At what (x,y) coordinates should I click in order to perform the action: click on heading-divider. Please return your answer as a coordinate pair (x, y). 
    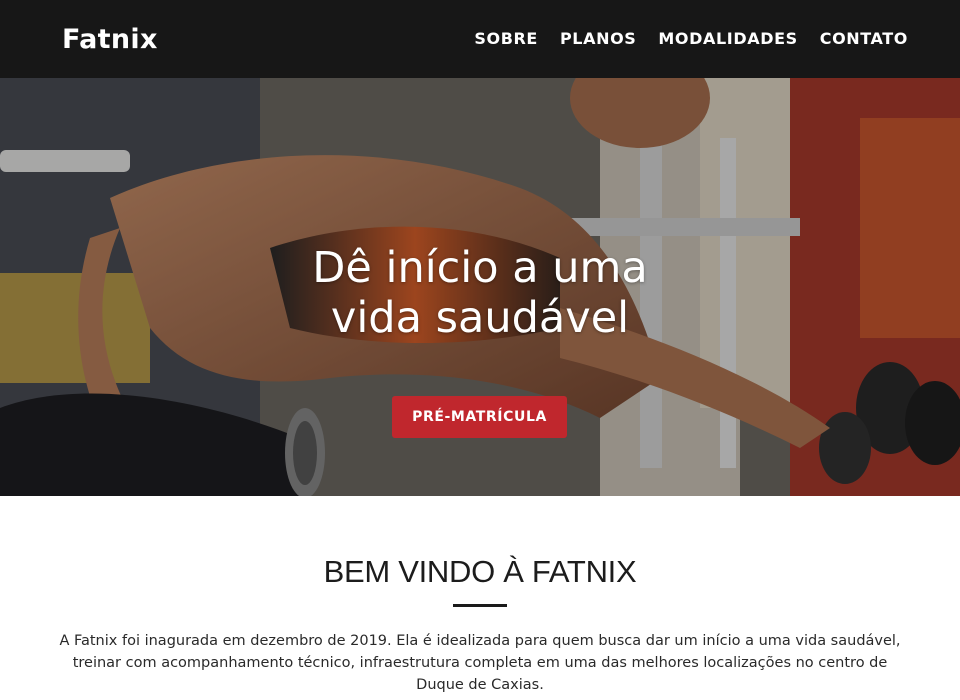
    Looking at the image, I should click on (480, 605).